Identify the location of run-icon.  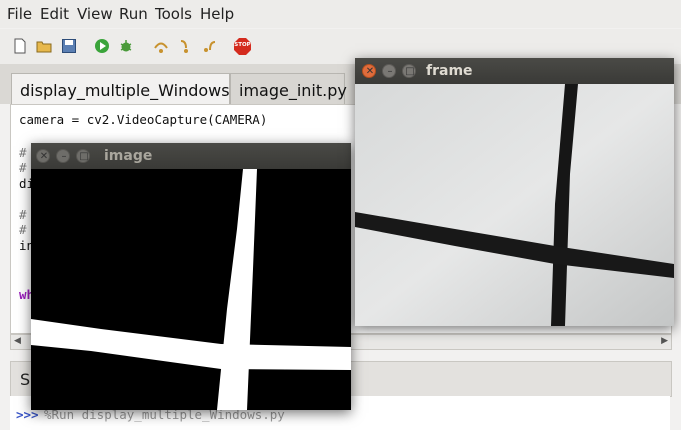
(102, 46).